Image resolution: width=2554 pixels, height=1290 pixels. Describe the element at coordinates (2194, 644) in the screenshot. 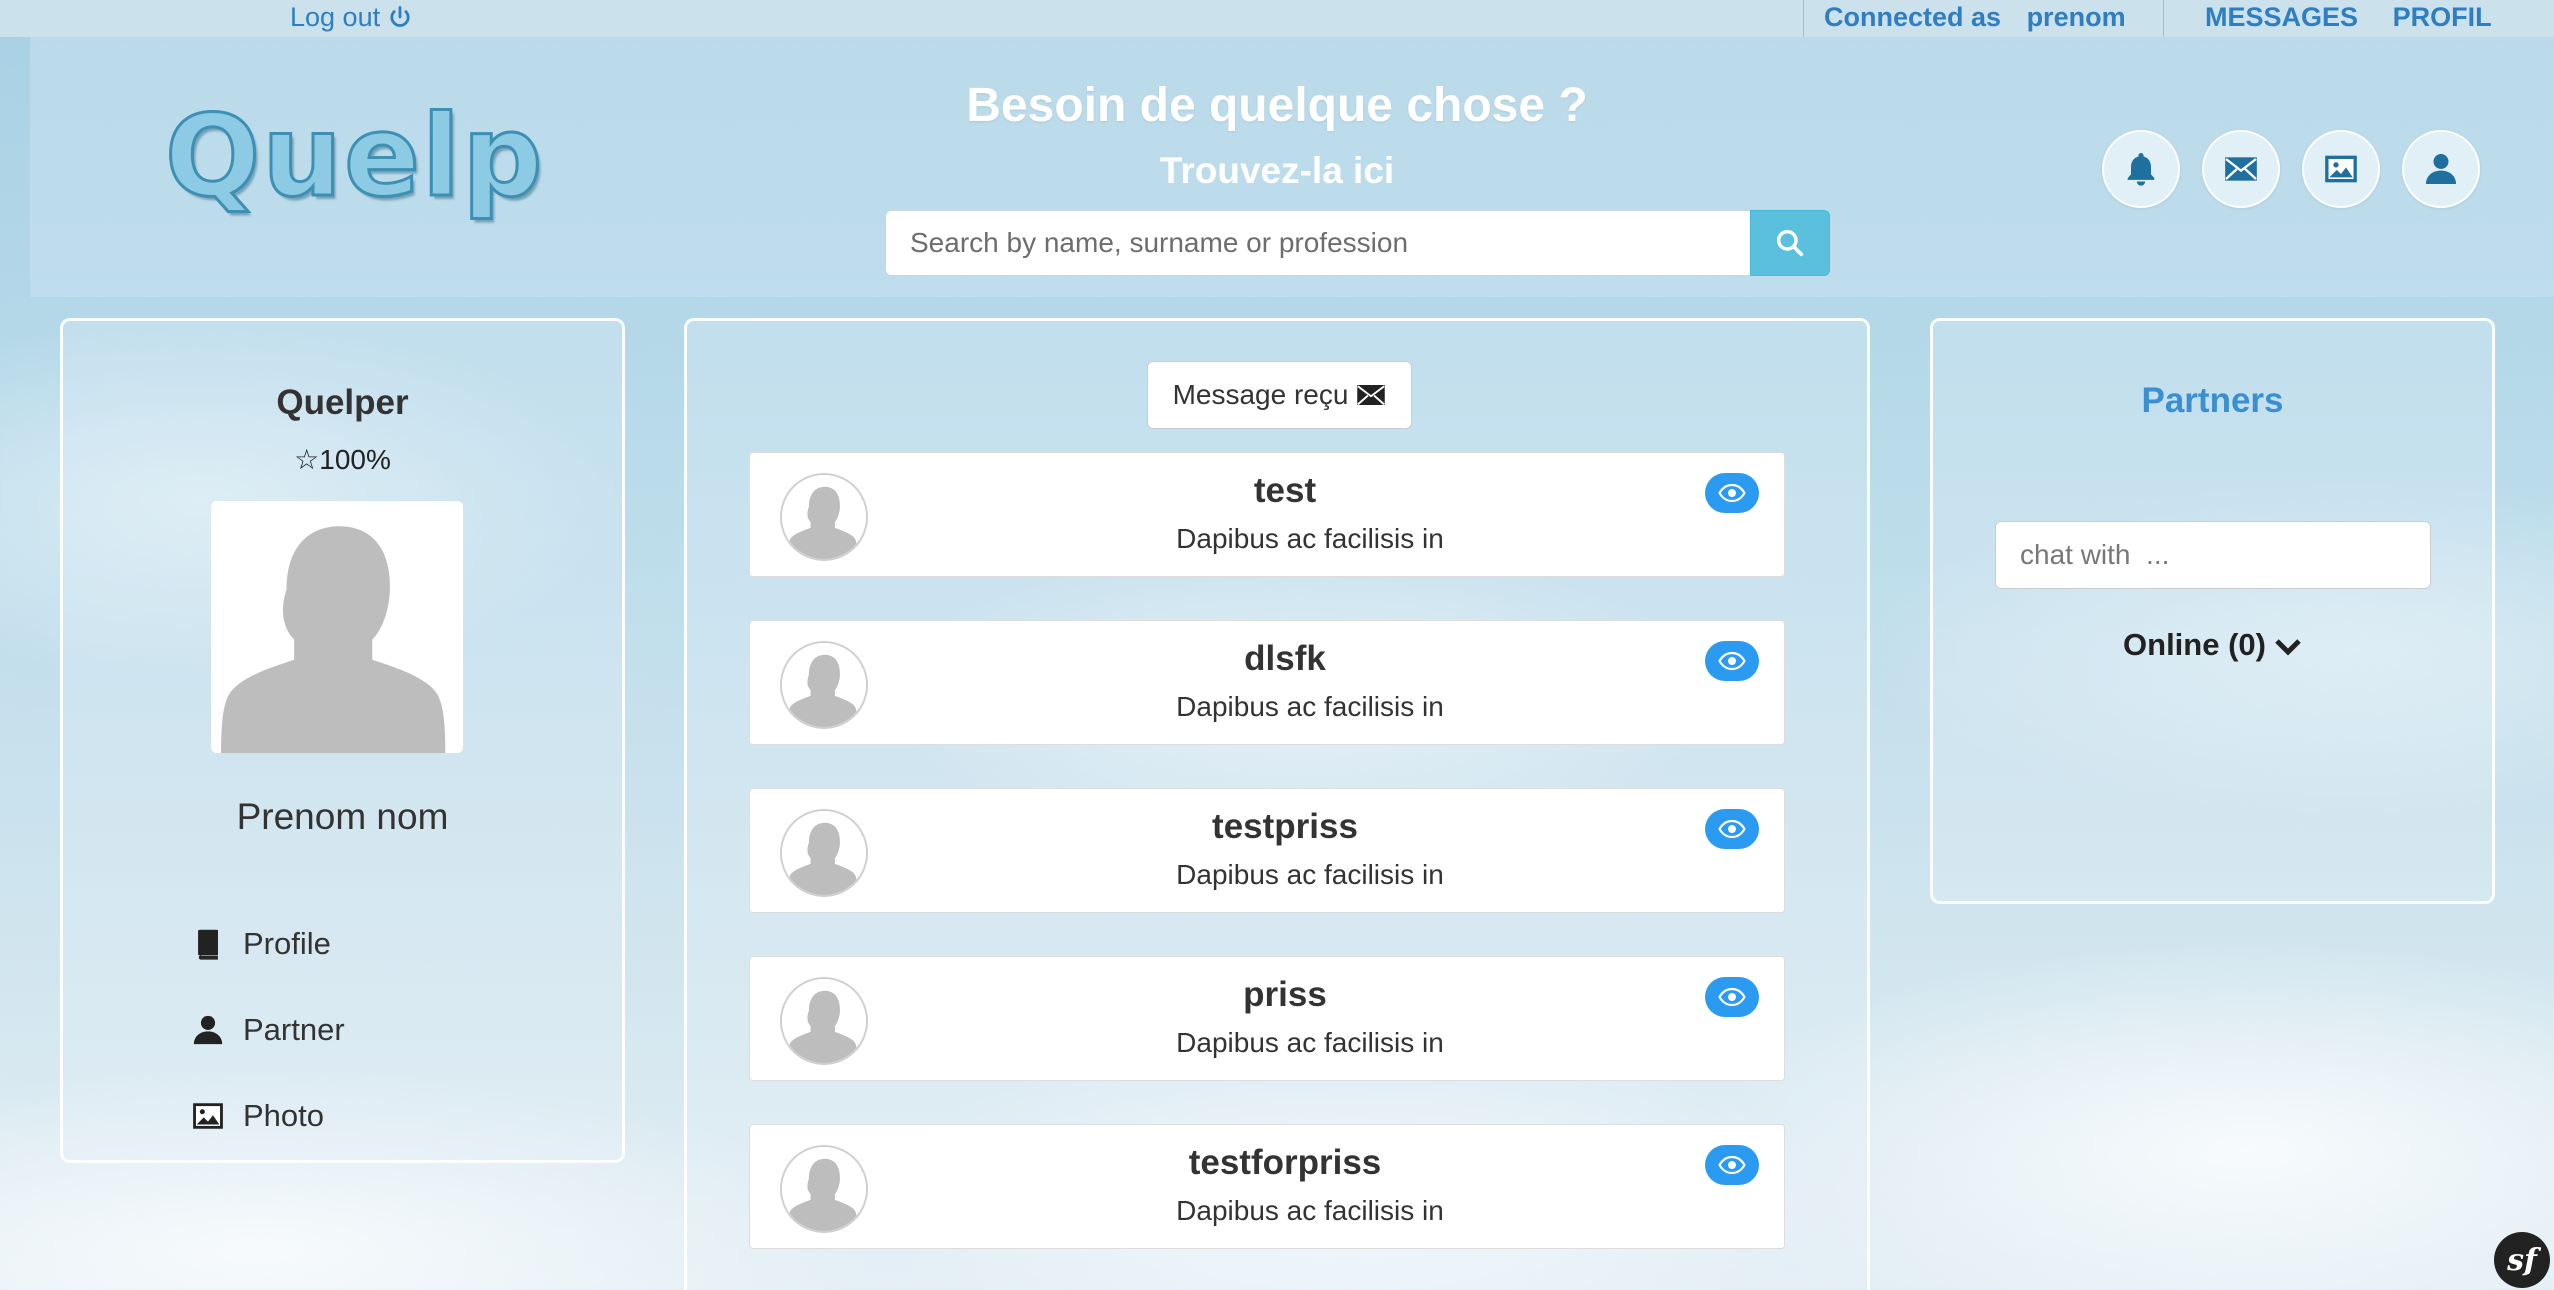

I see `online-label: Online (0)` at that location.